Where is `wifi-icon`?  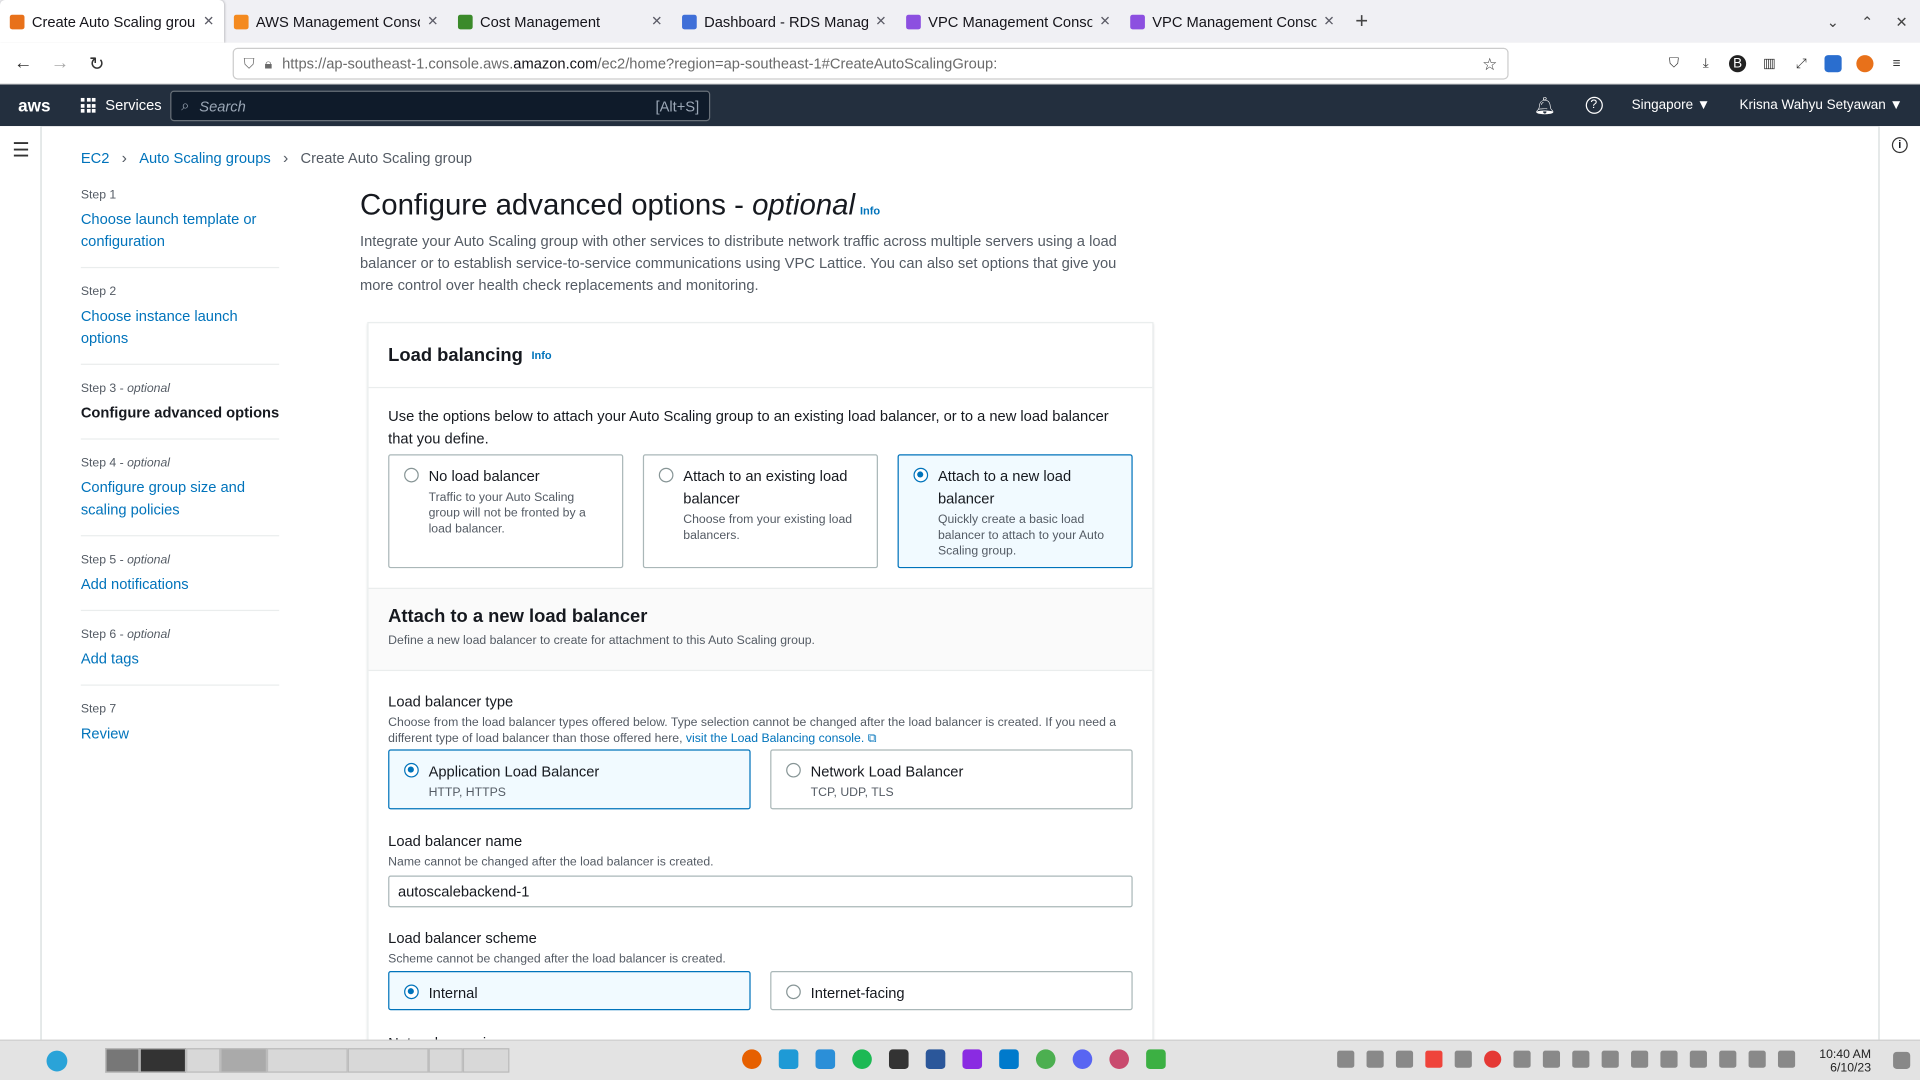 wifi-icon is located at coordinates (1757, 1059).